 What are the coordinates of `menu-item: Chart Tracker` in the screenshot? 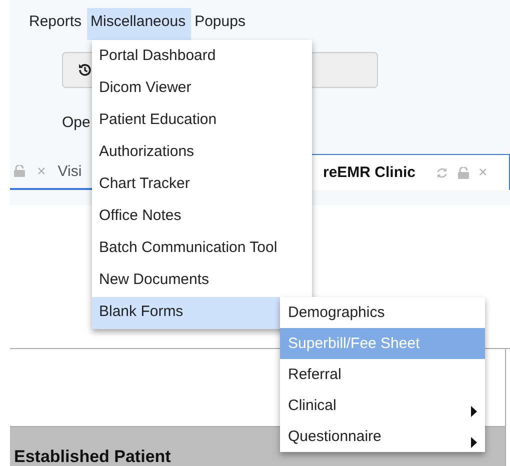 It's located at (202, 185).